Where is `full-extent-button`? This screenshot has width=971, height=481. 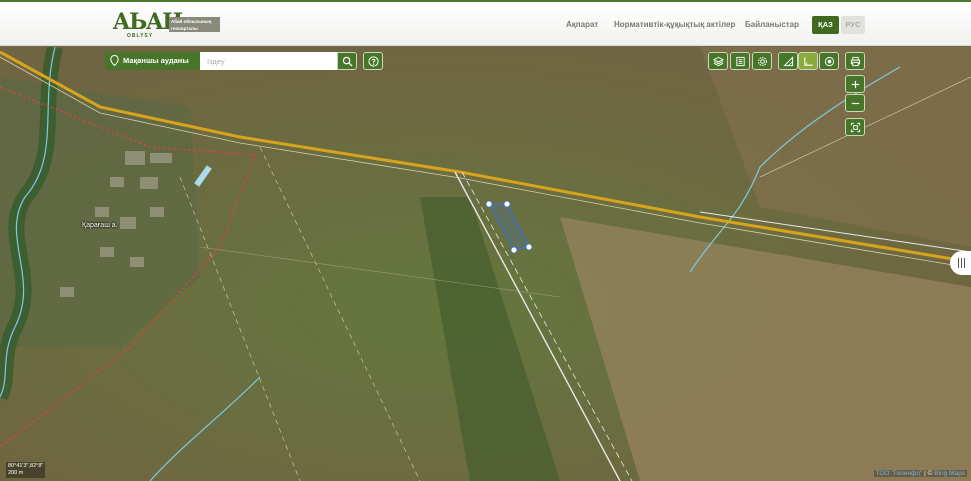 full-extent-button is located at coordinates (855, 127).